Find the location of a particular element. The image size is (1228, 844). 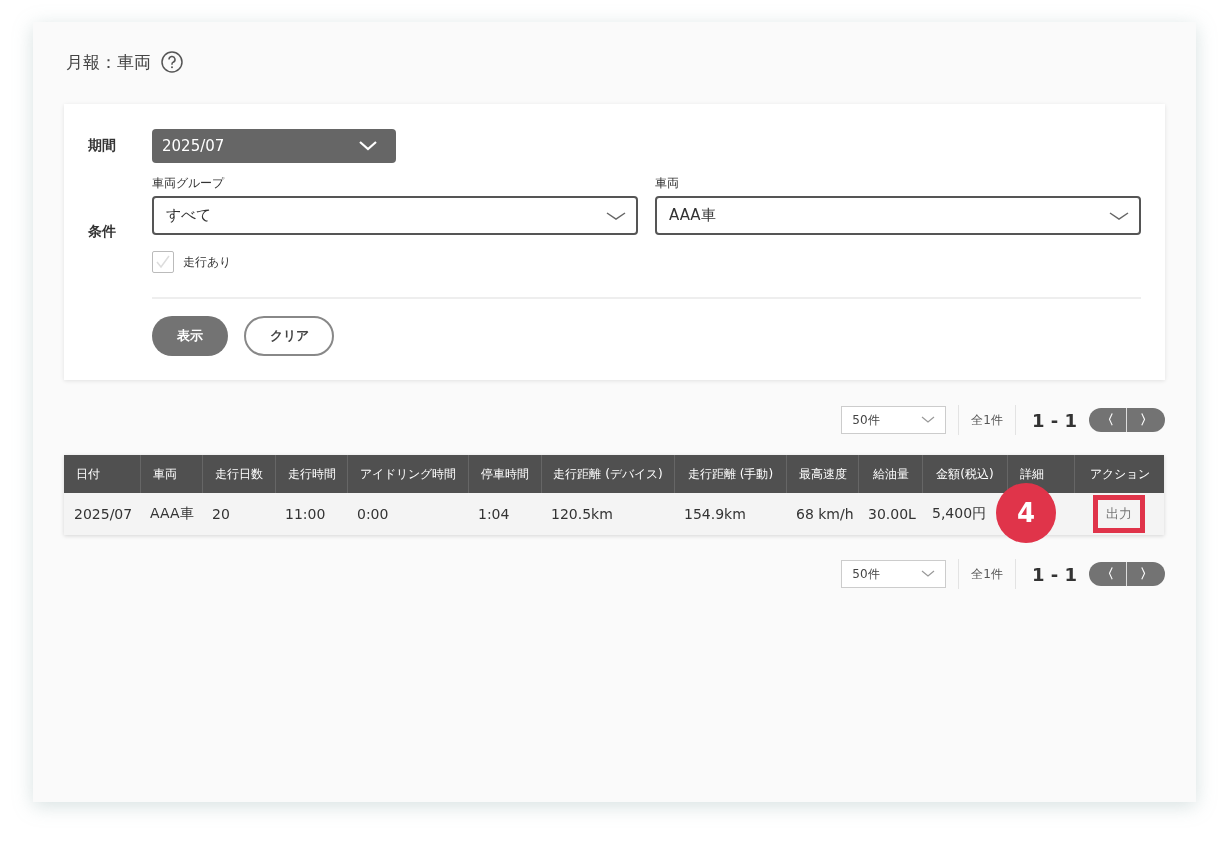

show-button: 表示 is located at coordinates (190, 336).